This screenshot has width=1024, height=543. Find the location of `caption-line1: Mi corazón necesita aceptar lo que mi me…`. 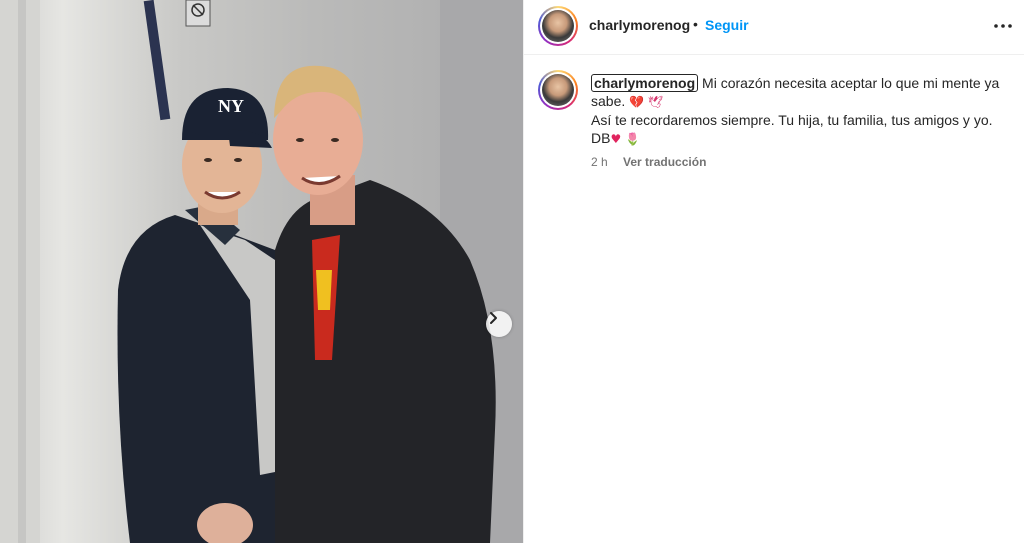

caption-line1: Mi corazón necesita aceptar lo que mi me… is located at coordinates (851, 83).